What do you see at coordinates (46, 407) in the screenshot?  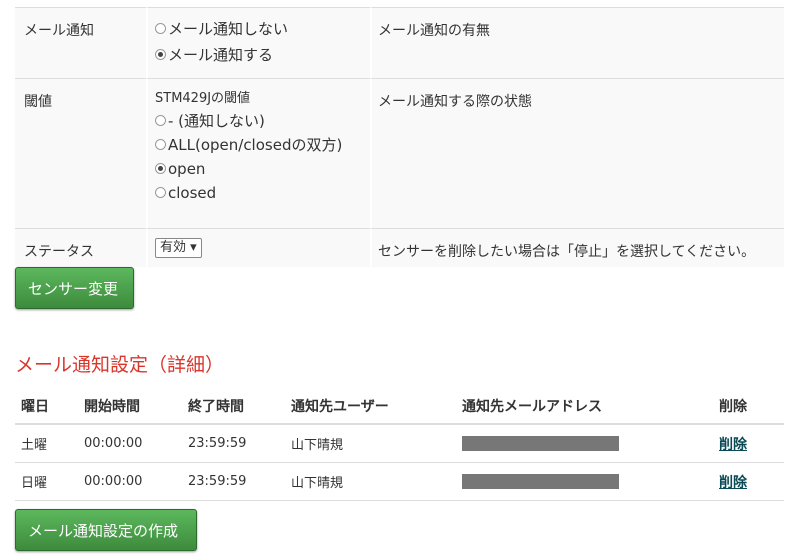 I see `header-day: 曜日` at bounding box center [46, 407].